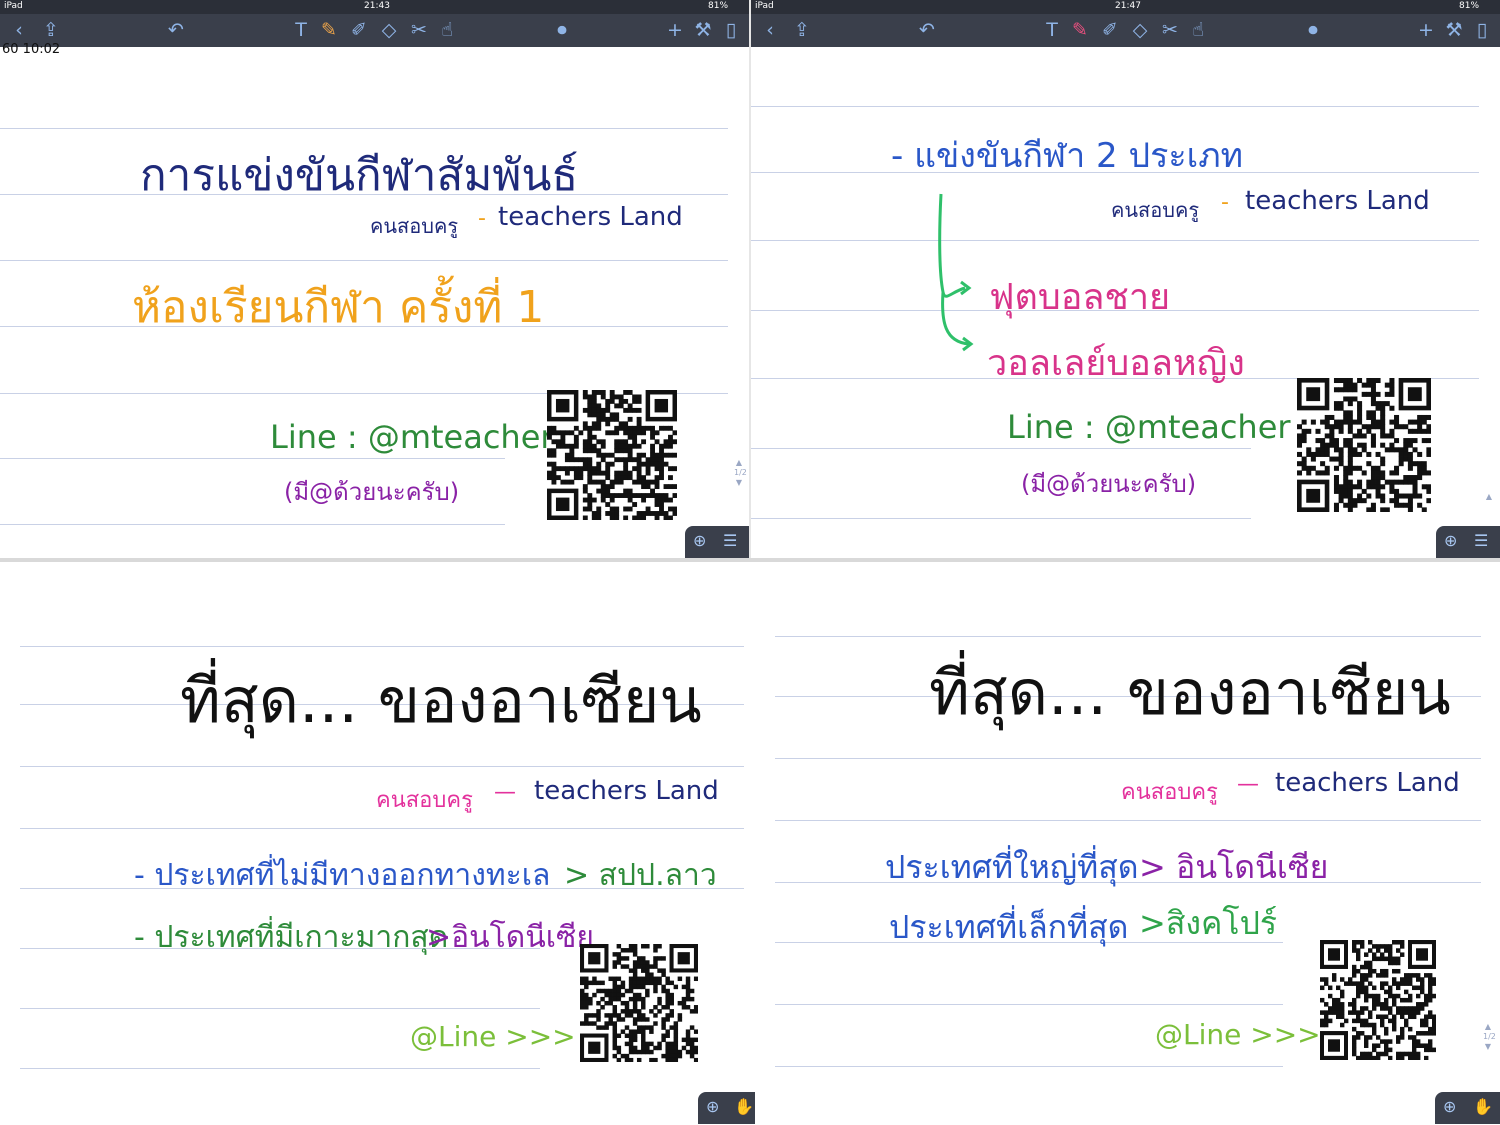 This screenshot has height=1125, width=1500. Describe the element at coordinates (750, 279) in the screenshot. I see `panel-divider` at that location.